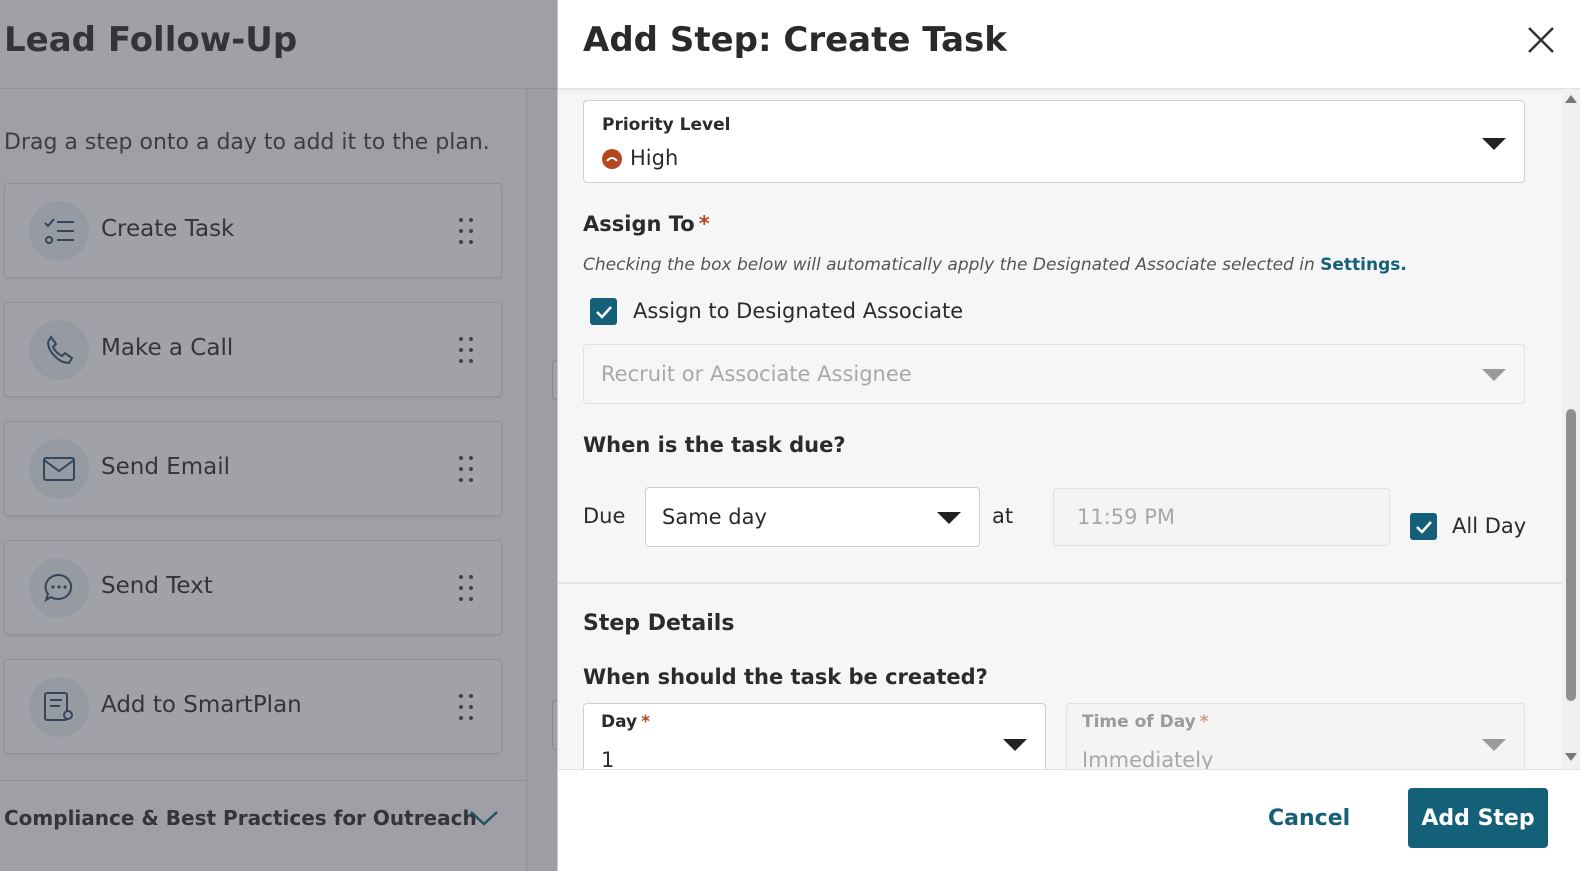 This screenshot has height=871, width=1580. I want to click on section-divider, so click(1063, 583).